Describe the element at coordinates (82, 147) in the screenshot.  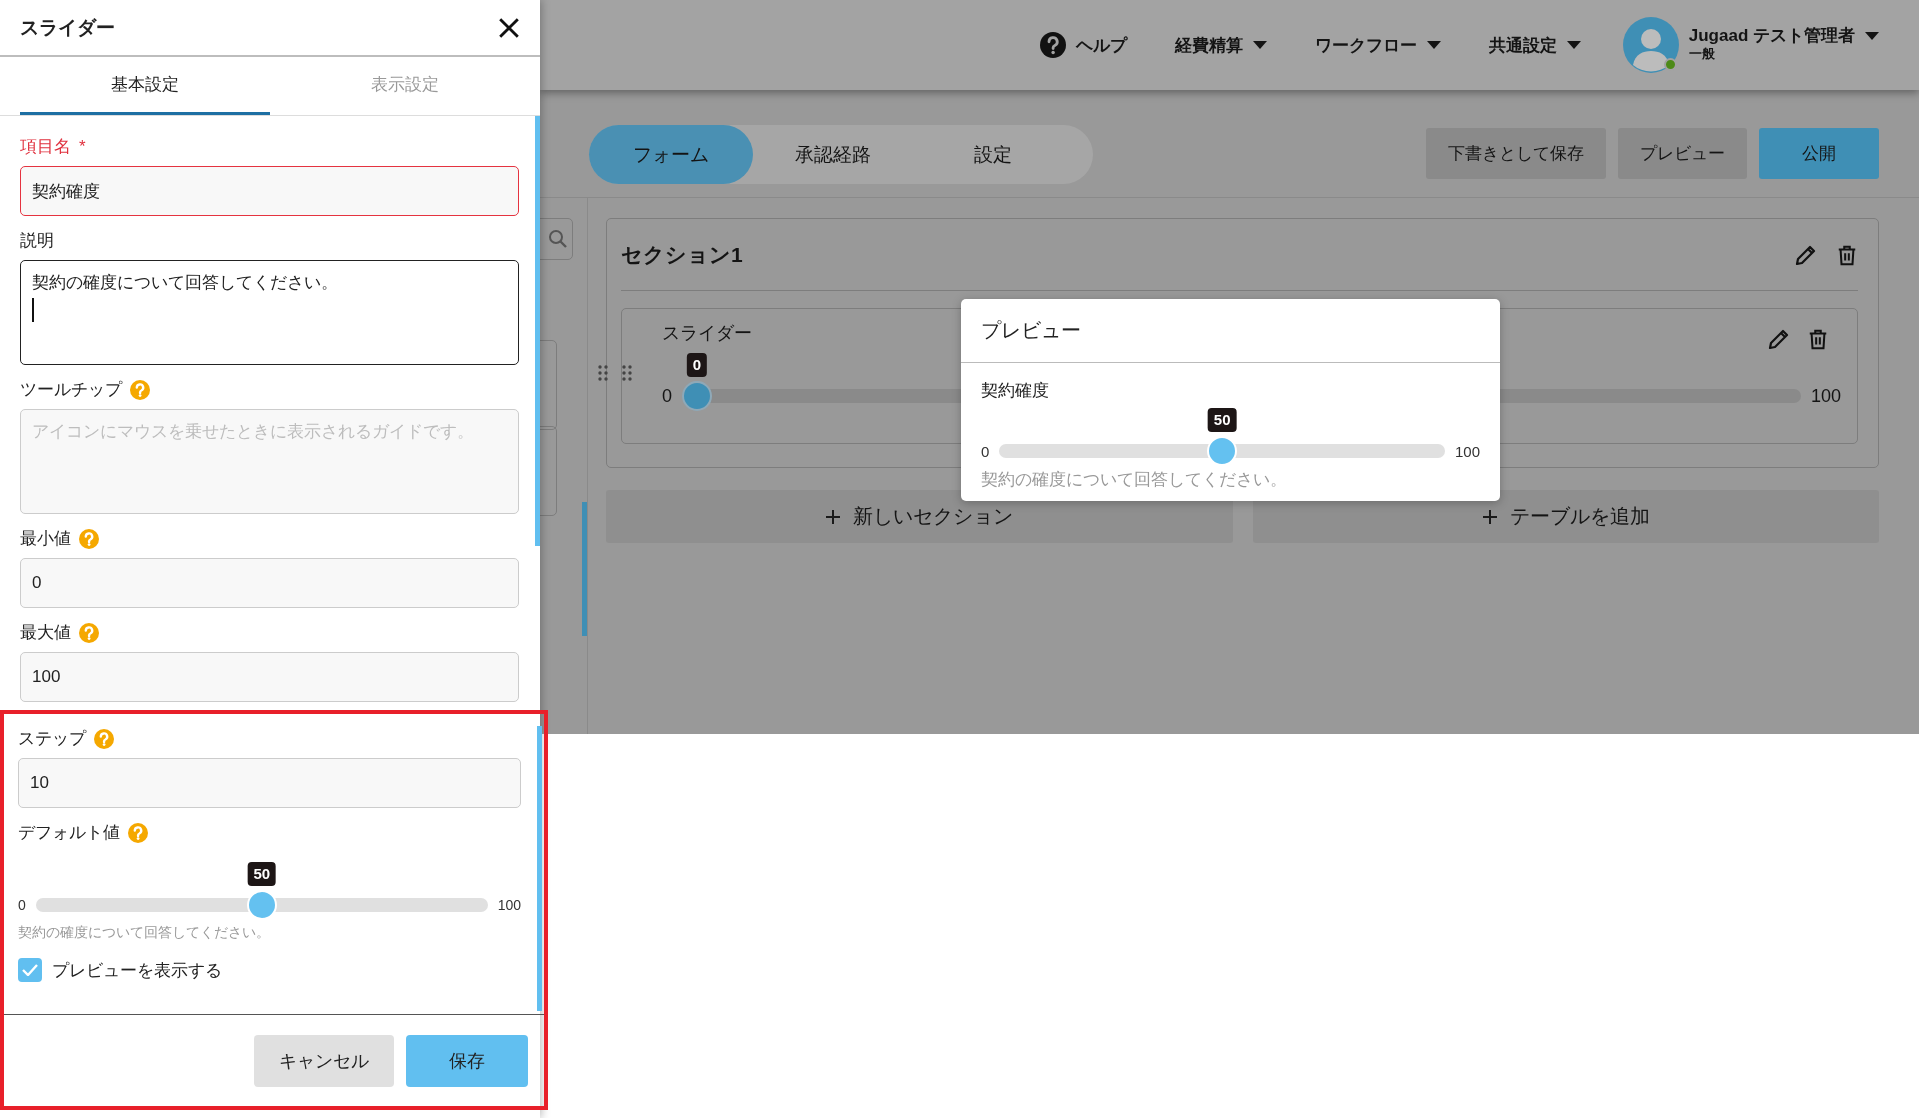
I see `required-mark: *` at that location.